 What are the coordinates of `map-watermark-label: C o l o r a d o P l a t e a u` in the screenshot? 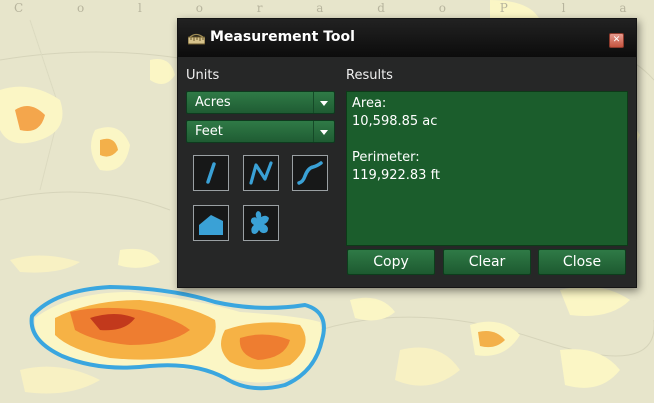 It's located at (334, 8).